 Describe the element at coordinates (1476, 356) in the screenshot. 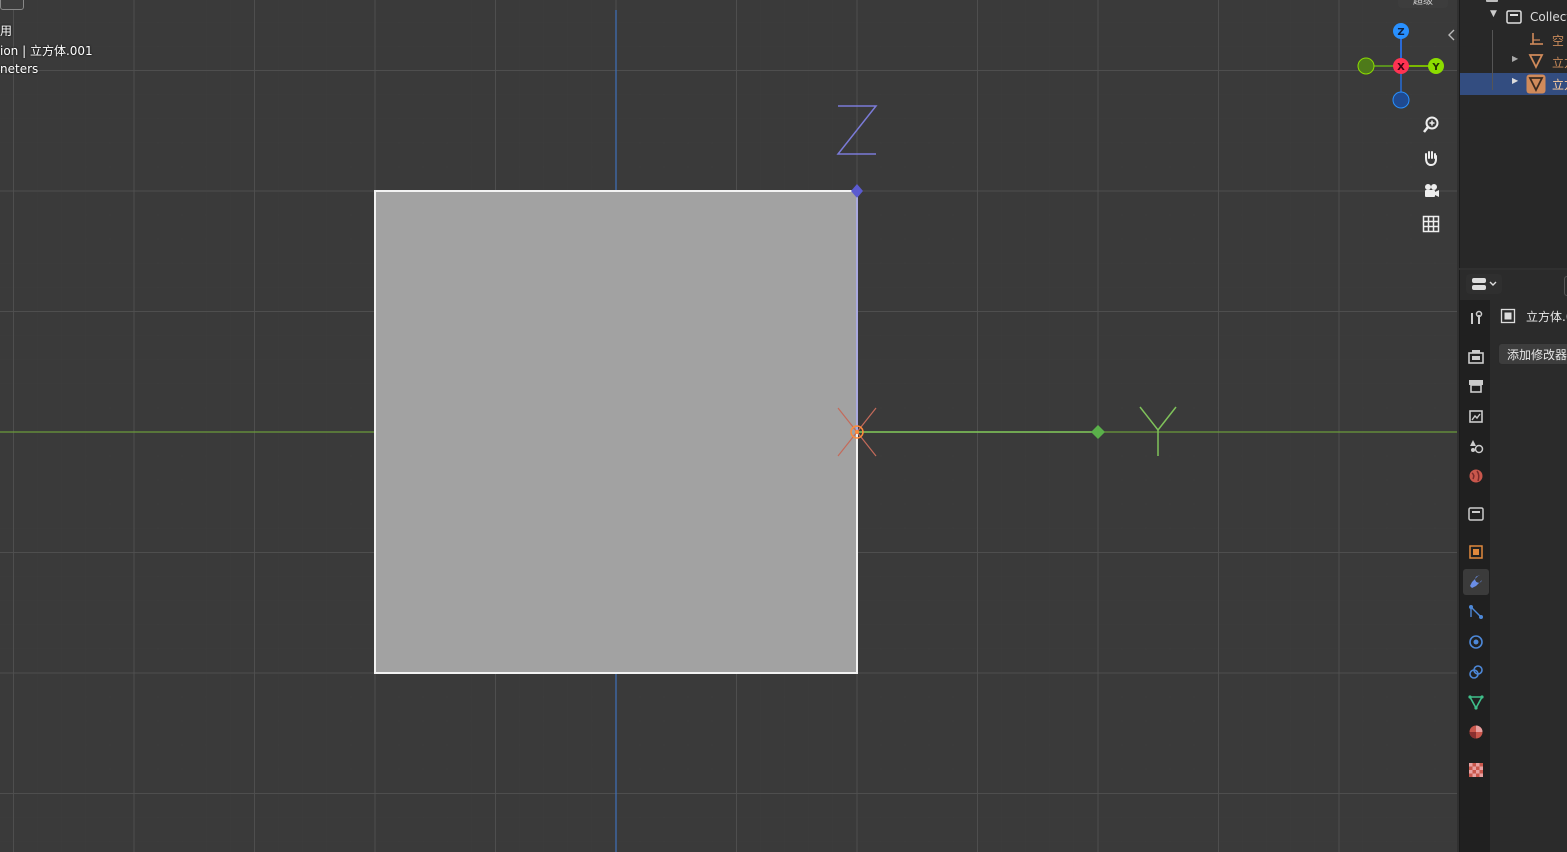

I see `render-icon` at that location.